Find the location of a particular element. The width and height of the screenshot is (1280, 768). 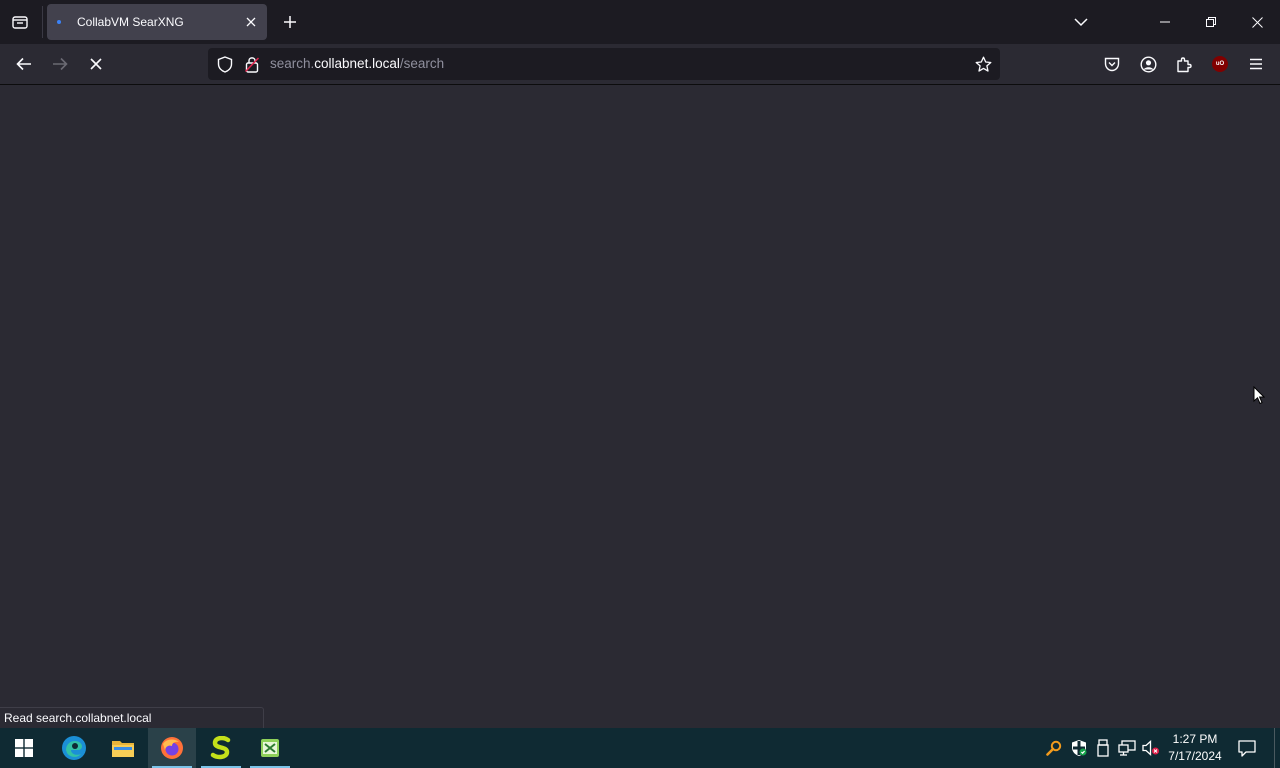

url-bar: search.collabnet.local/search is located at coordinates (604, 64).